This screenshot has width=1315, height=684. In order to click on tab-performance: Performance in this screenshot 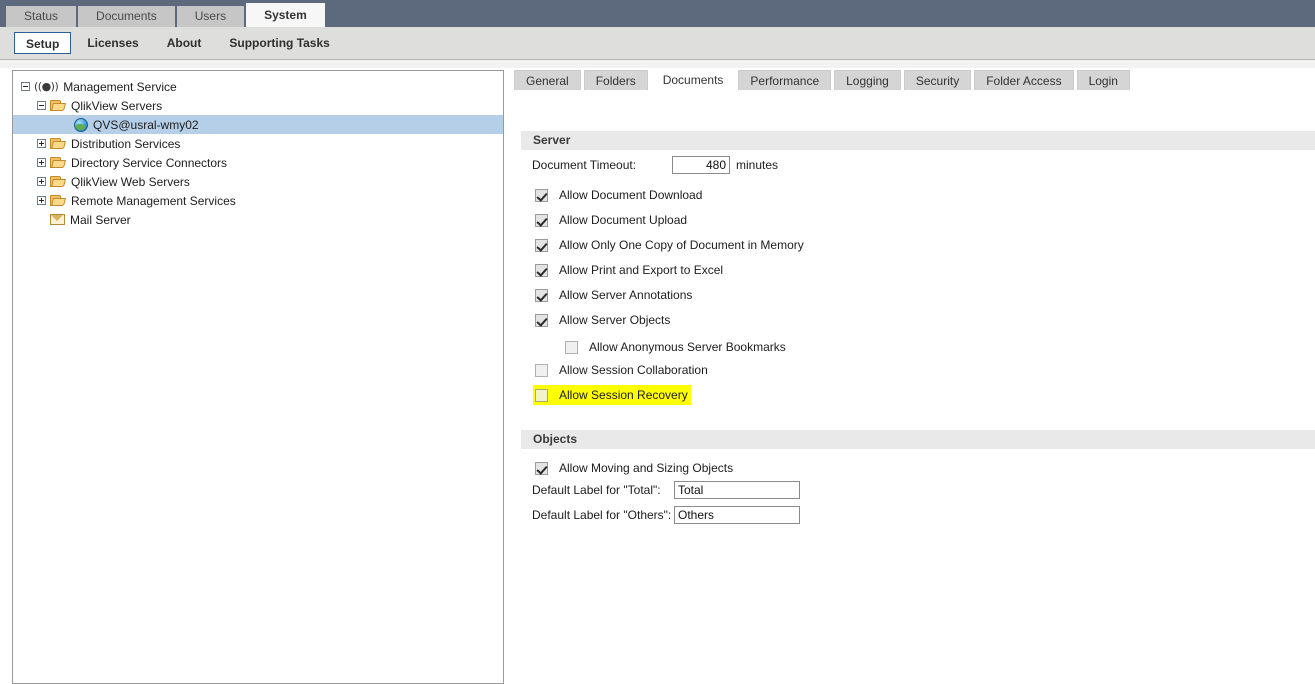, I will do `click(785, 80)`.